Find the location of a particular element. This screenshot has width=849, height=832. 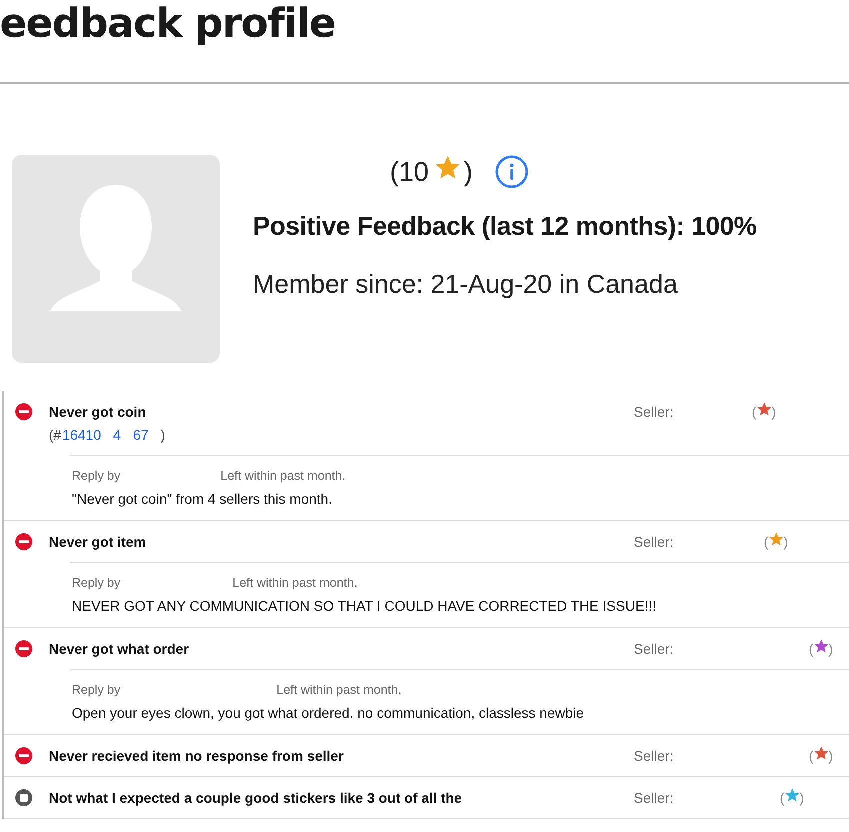

order-number-link: 67 is located at coordinates (141, 435).